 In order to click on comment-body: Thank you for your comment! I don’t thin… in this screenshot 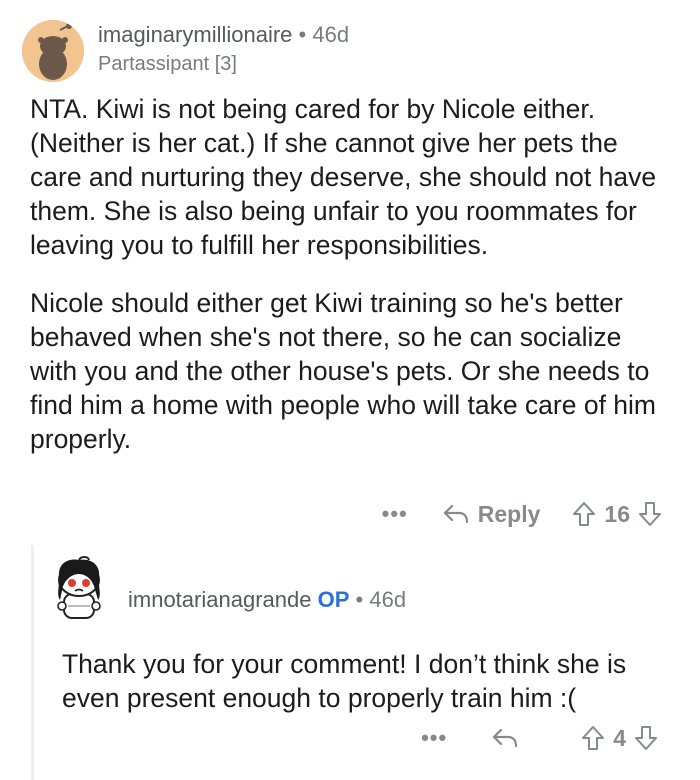, I will do `click(367, 681)`.